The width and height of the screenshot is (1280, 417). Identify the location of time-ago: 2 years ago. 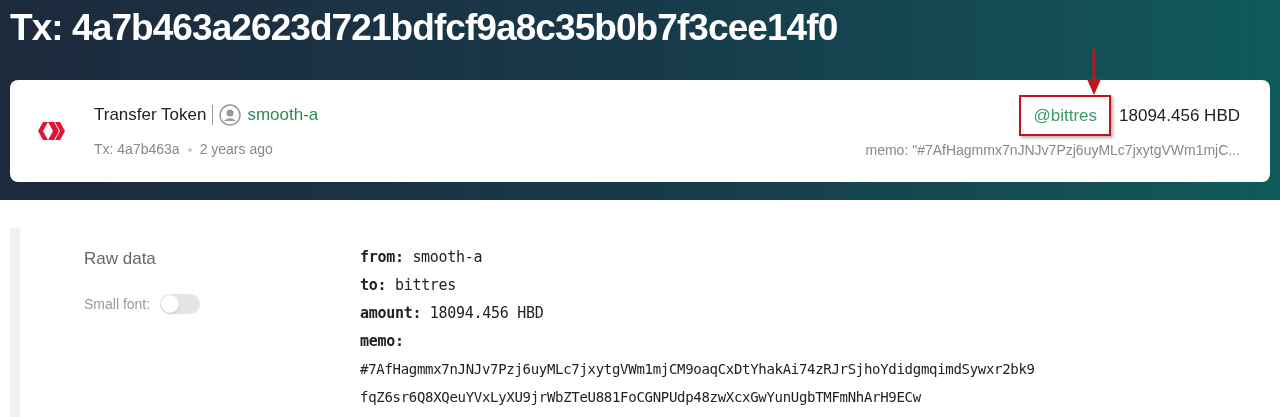
(236, 150).